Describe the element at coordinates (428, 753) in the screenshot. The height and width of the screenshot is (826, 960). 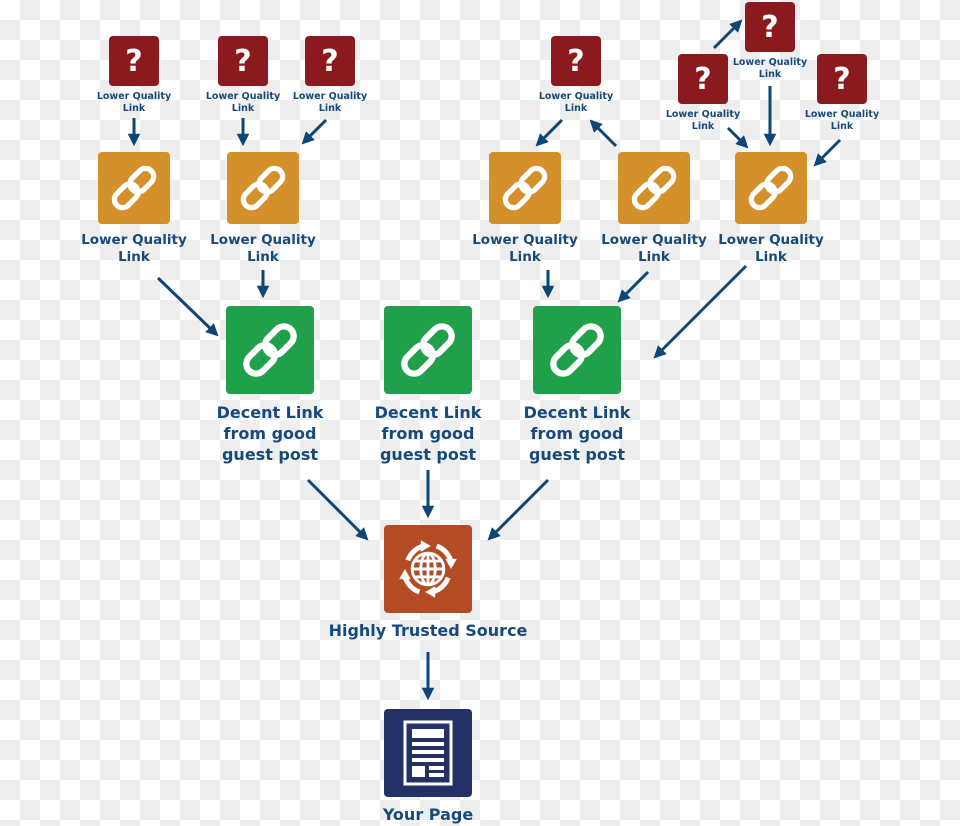
I see `document-icon` at that location.